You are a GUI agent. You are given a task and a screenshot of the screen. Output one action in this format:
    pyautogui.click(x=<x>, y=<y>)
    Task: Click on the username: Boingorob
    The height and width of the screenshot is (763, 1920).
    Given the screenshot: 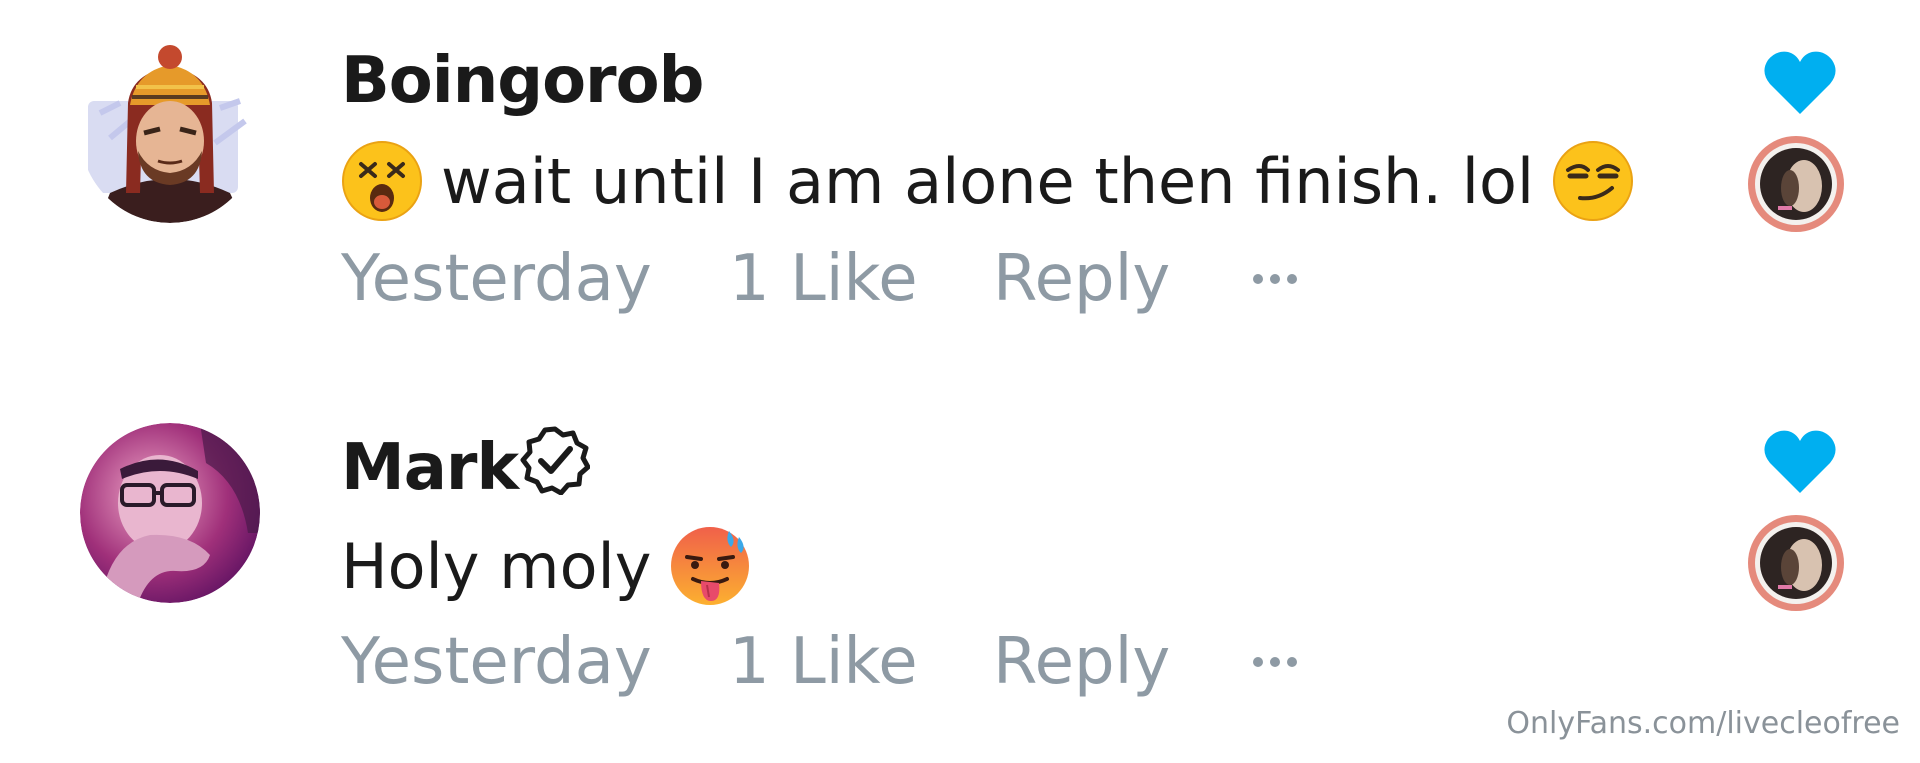 What is the action you would take?
    pyautogui.click(x=522, y=81)
    